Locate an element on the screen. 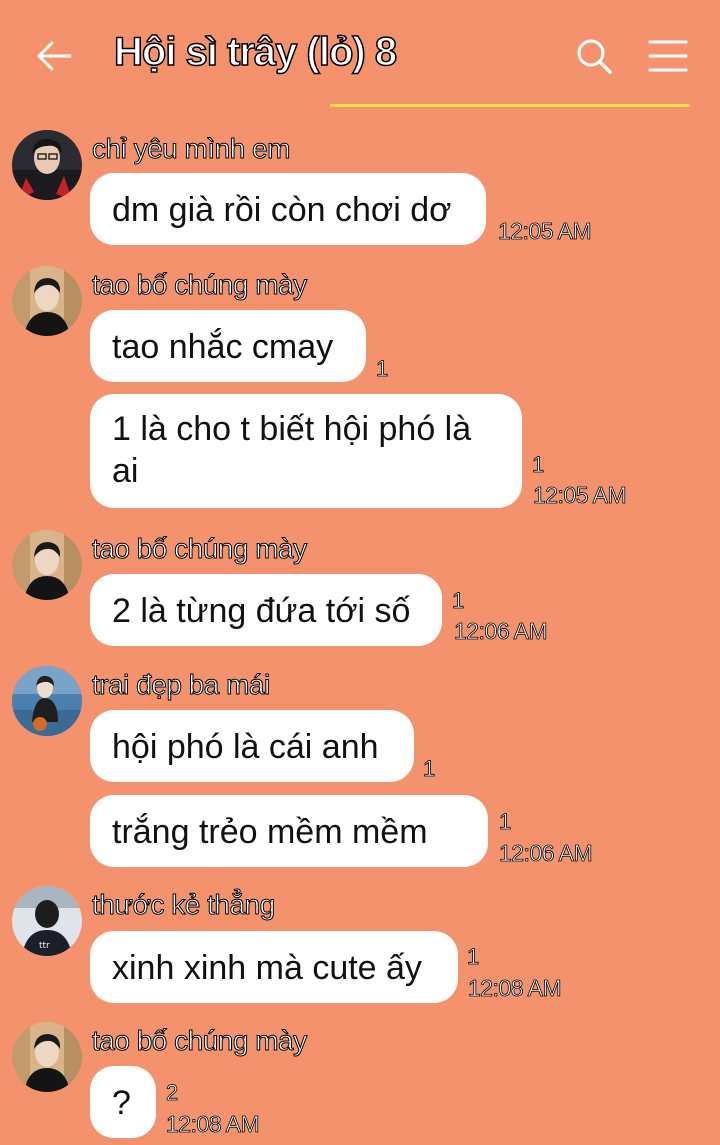 This screenshot has height=1145, width=720. sender-name: trai đẹp ba mái is located at coordinates (181, 685).